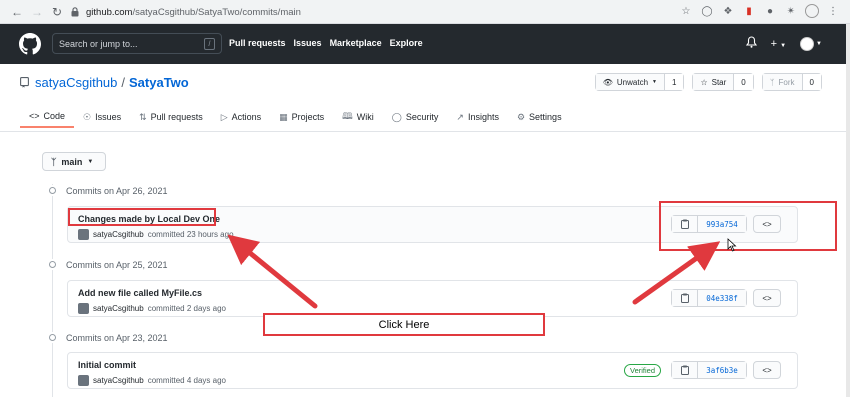 This screenshot has width=850, height=397. I want to click on create-new-button: + ▼, so click(778, 44).